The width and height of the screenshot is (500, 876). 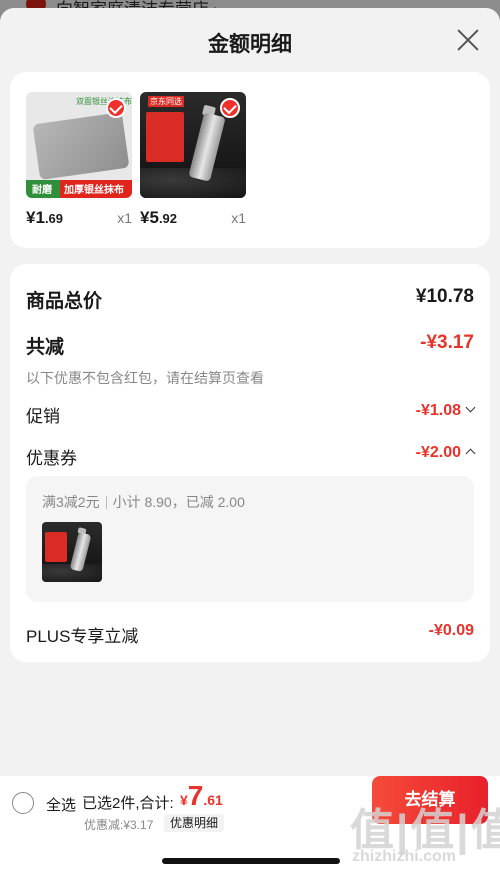 I want to click on close-icon, so click(x=468, y=40).